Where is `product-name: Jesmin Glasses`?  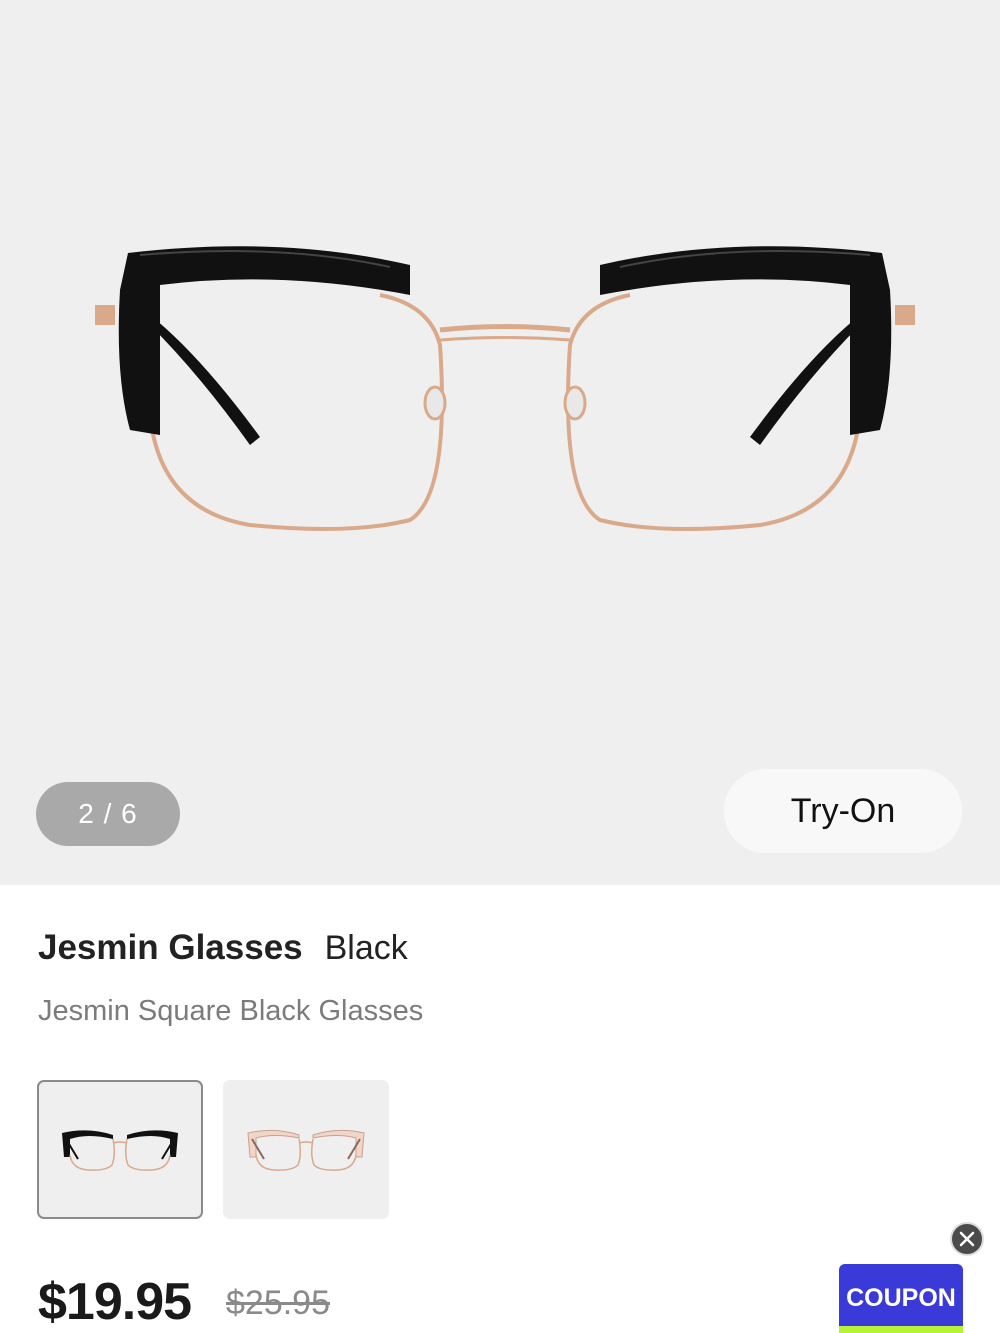 product-name: Jesmin Glasses is located at coordinates (170, 947).